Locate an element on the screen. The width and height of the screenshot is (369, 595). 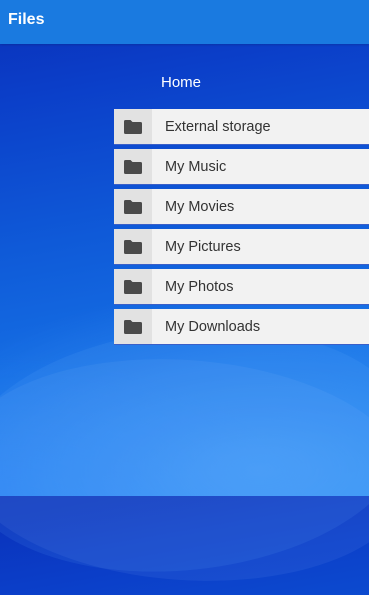
folder-item-my-music: My Music is located at coordinates (241, 167).